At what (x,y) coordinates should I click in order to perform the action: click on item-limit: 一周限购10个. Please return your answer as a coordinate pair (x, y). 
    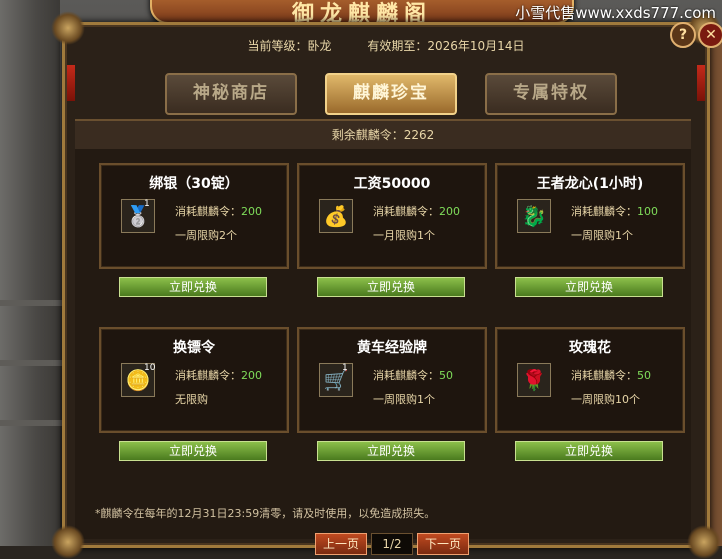
    Looking at the image, I should click on (605, 399).